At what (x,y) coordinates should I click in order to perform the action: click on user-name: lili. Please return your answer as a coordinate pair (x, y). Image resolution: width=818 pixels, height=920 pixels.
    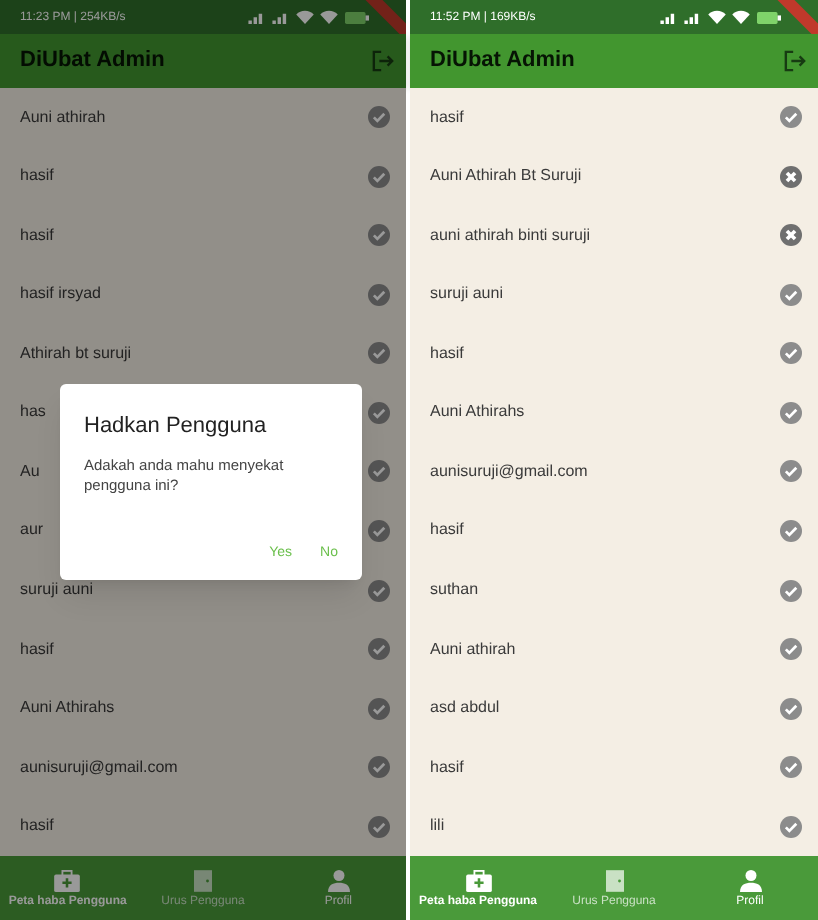
    Looking at the image, I should click on (437, 826).